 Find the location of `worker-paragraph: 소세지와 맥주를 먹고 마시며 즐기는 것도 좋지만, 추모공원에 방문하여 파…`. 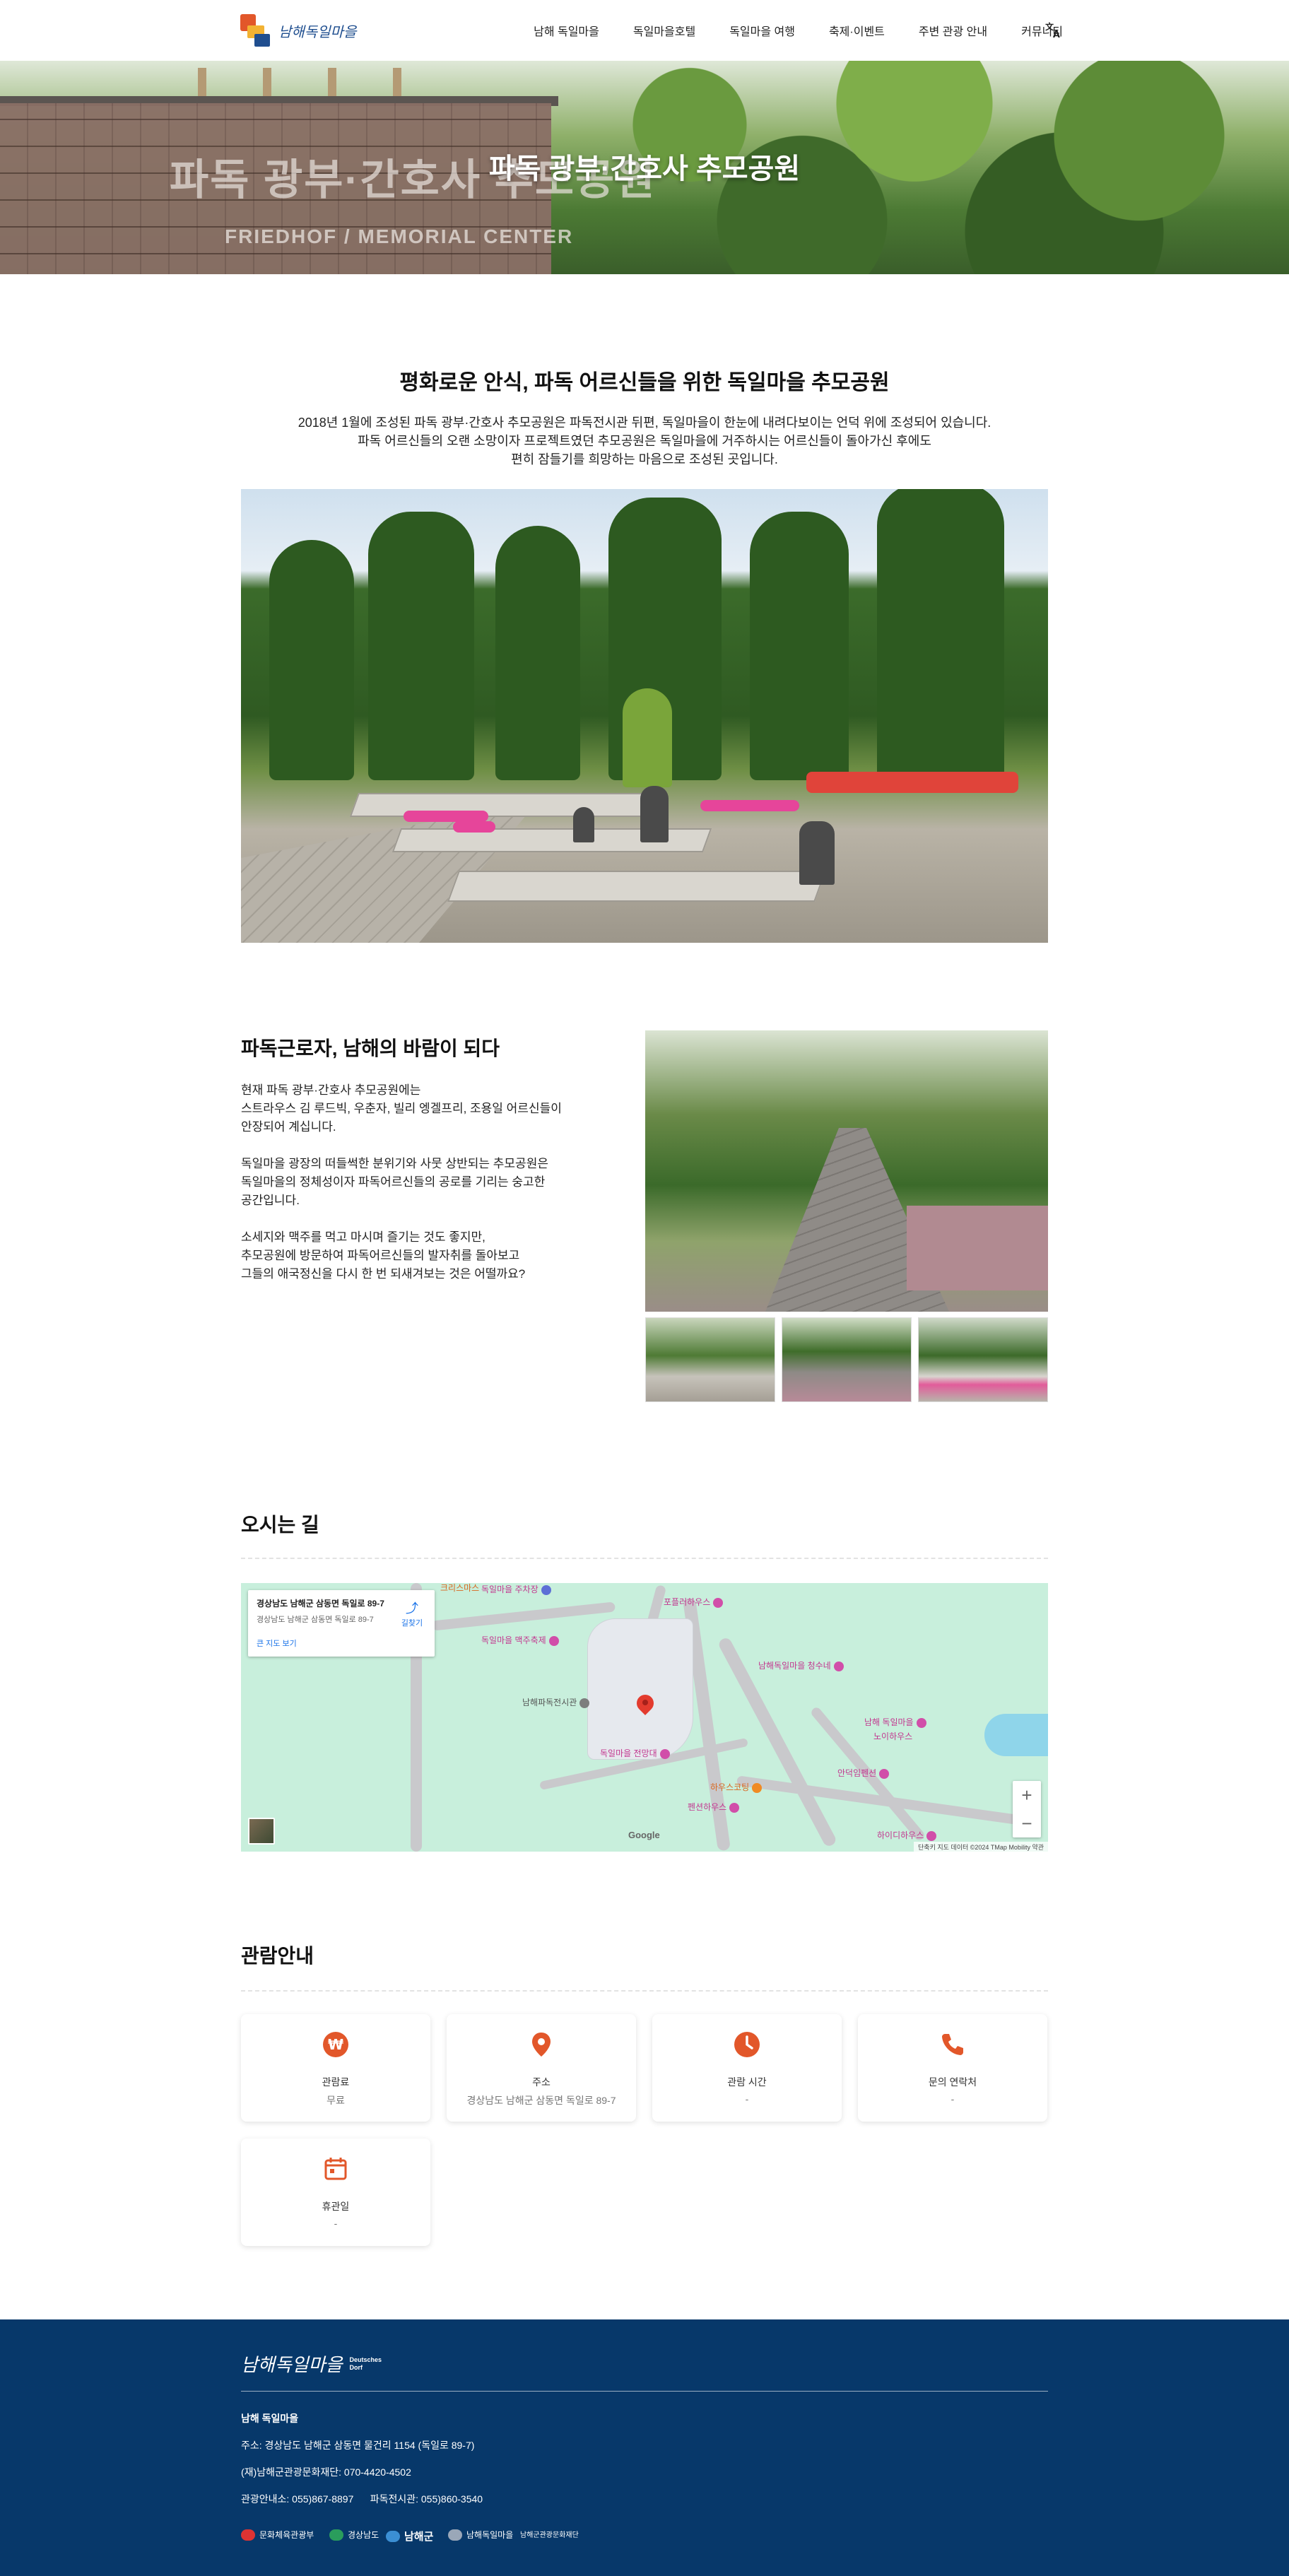

worker-paragraph: 소세지와 맥주를 먹고 마시며 즐기는 것도 좋지만, 추모공원에 방문하여 파… is located at coordinates (383, 1255).